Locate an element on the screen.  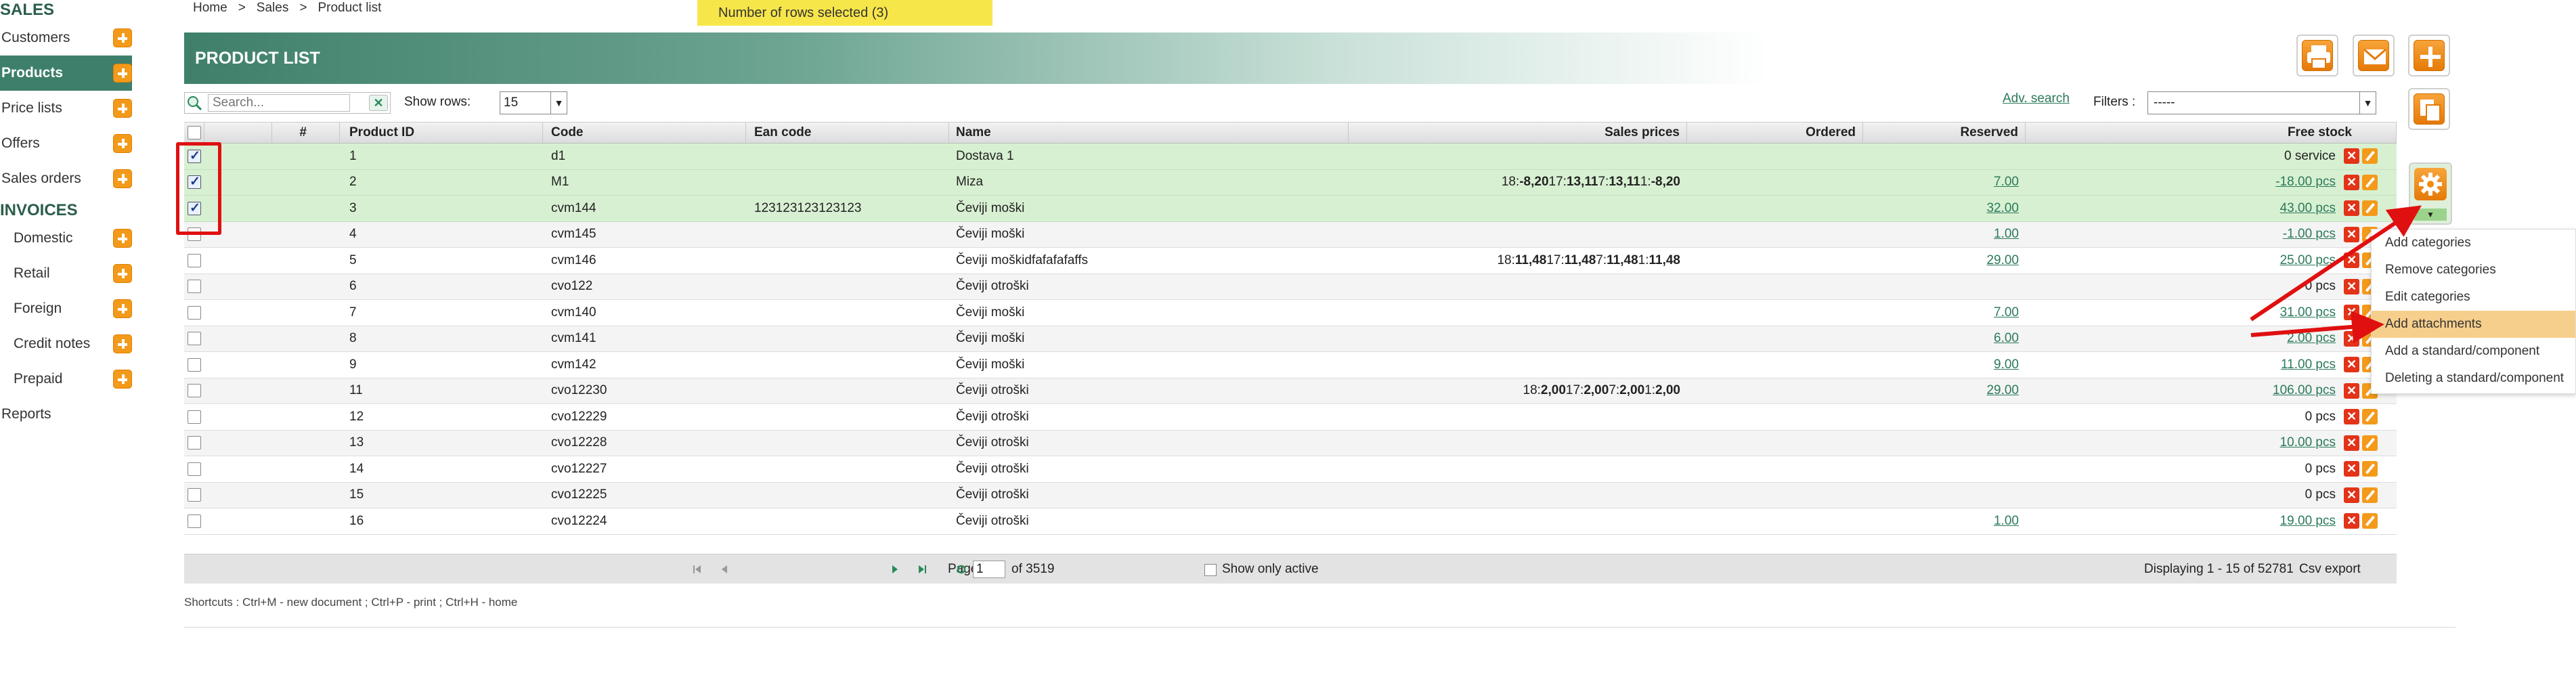
free-stock-cell: -18.00 pcs is located at coordinates (2184, 183).